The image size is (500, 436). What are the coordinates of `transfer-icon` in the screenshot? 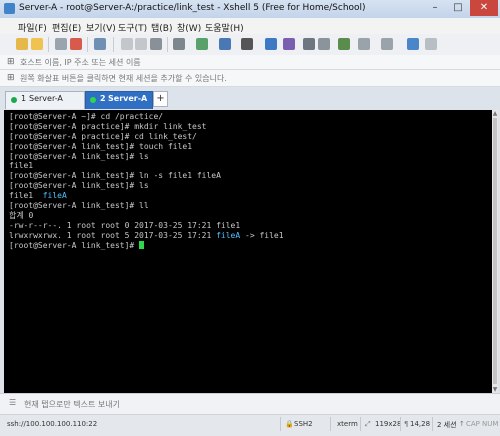 It's located at (202, 44).